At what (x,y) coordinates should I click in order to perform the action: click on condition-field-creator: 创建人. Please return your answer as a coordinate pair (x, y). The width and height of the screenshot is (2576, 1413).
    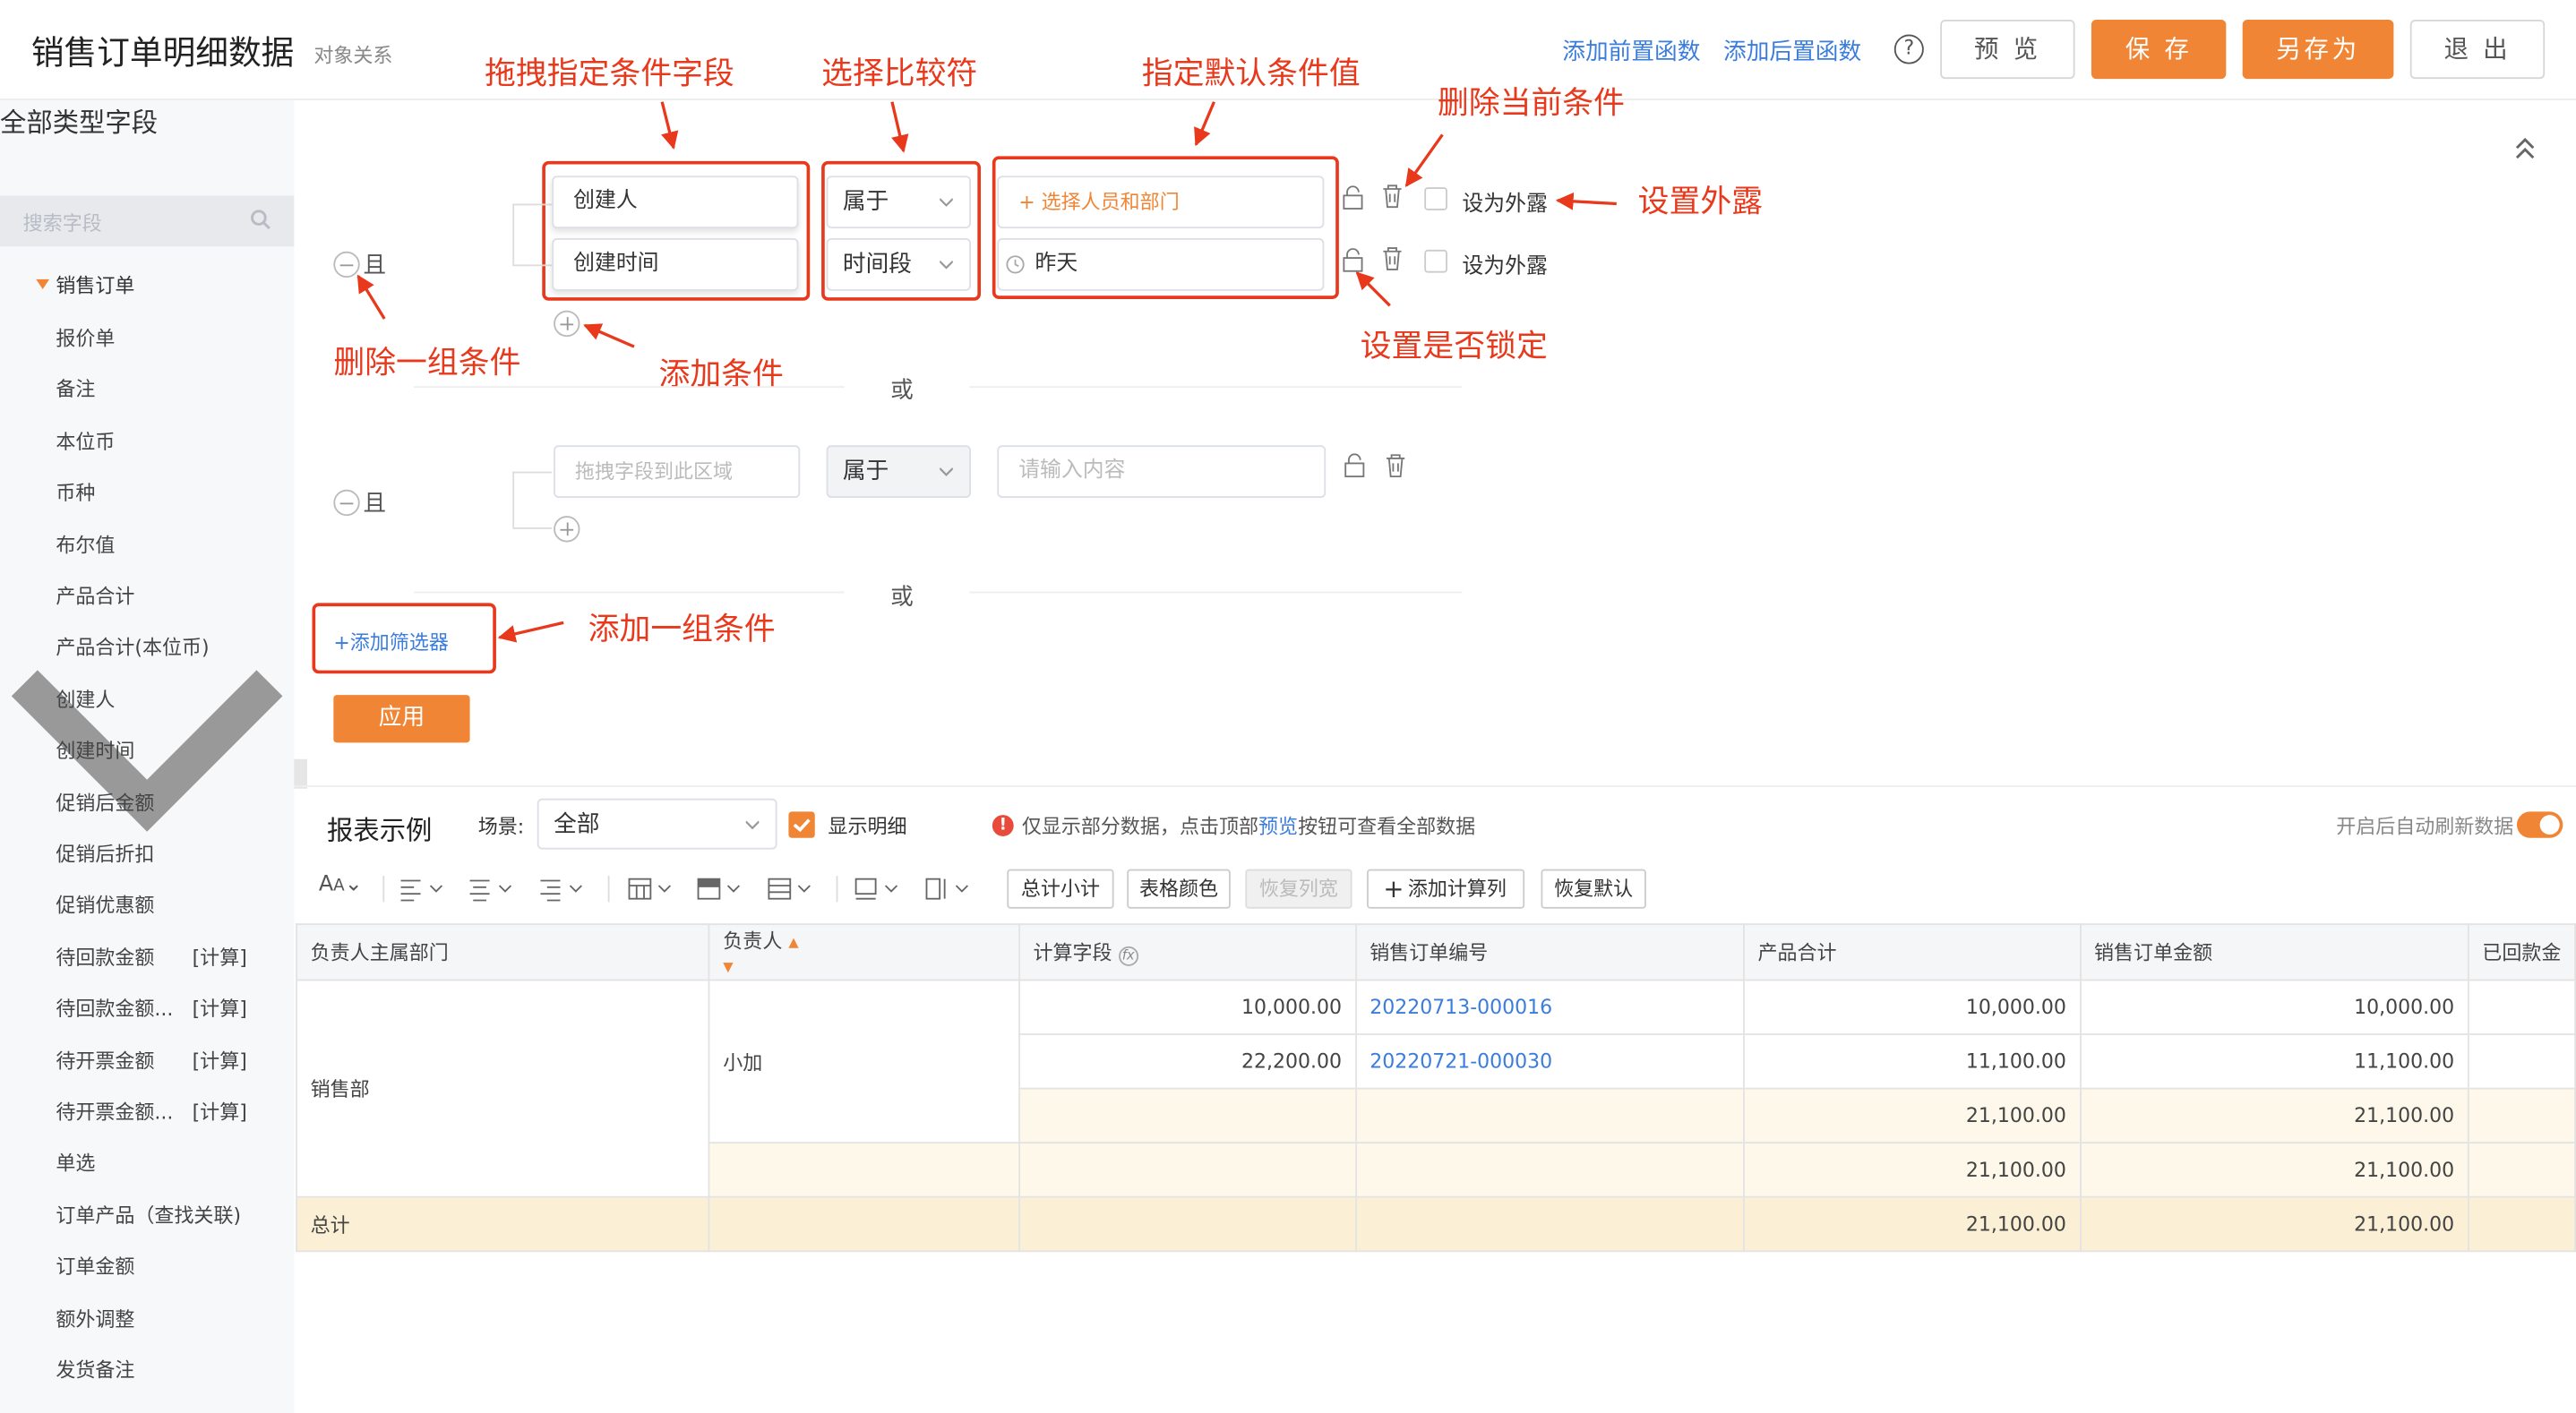
    Looking at the image, I should click on (675, 202).